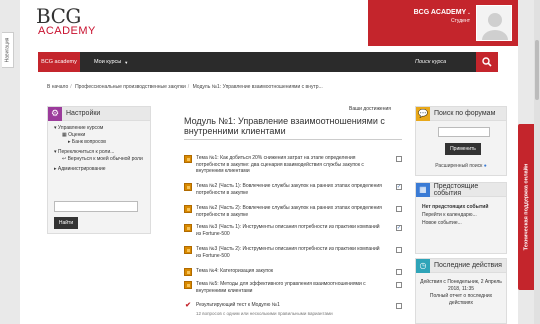 This screenshot has height=324, width=540. Describe the element at coordinates (423, 189) in the screenshot. I see `calendar-icon: ▦` at that location.